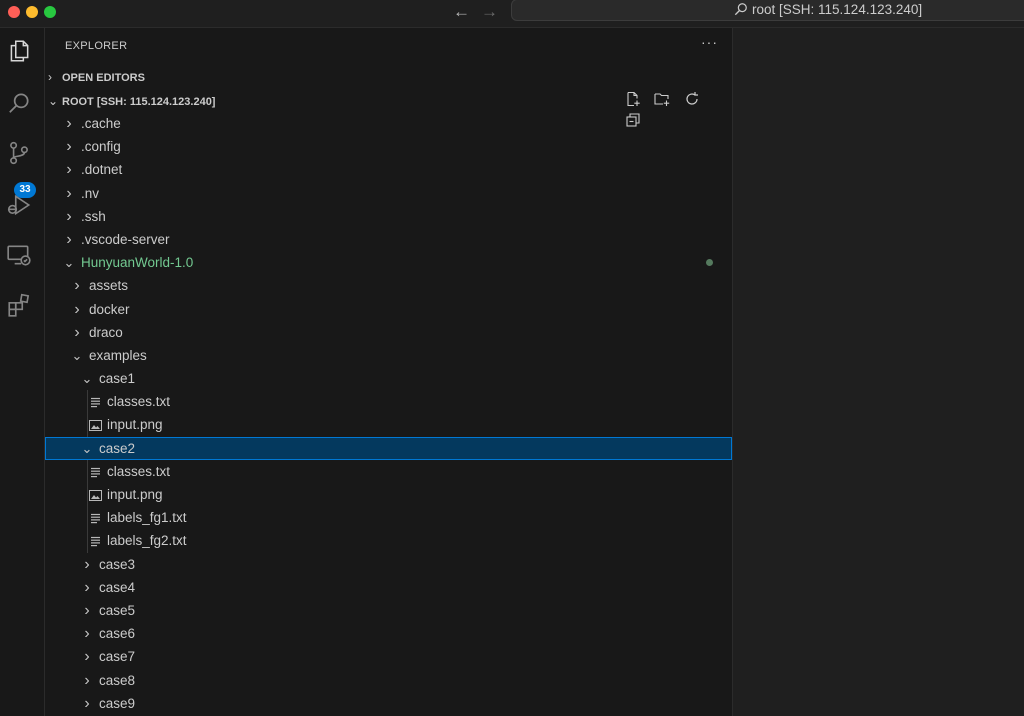 The width and height of the screenshot is (1024, 716). What do you see at coordinates (20, 256) in the screenshot?
I see `remote-explorer-icon` at bounding box center [20, 256].